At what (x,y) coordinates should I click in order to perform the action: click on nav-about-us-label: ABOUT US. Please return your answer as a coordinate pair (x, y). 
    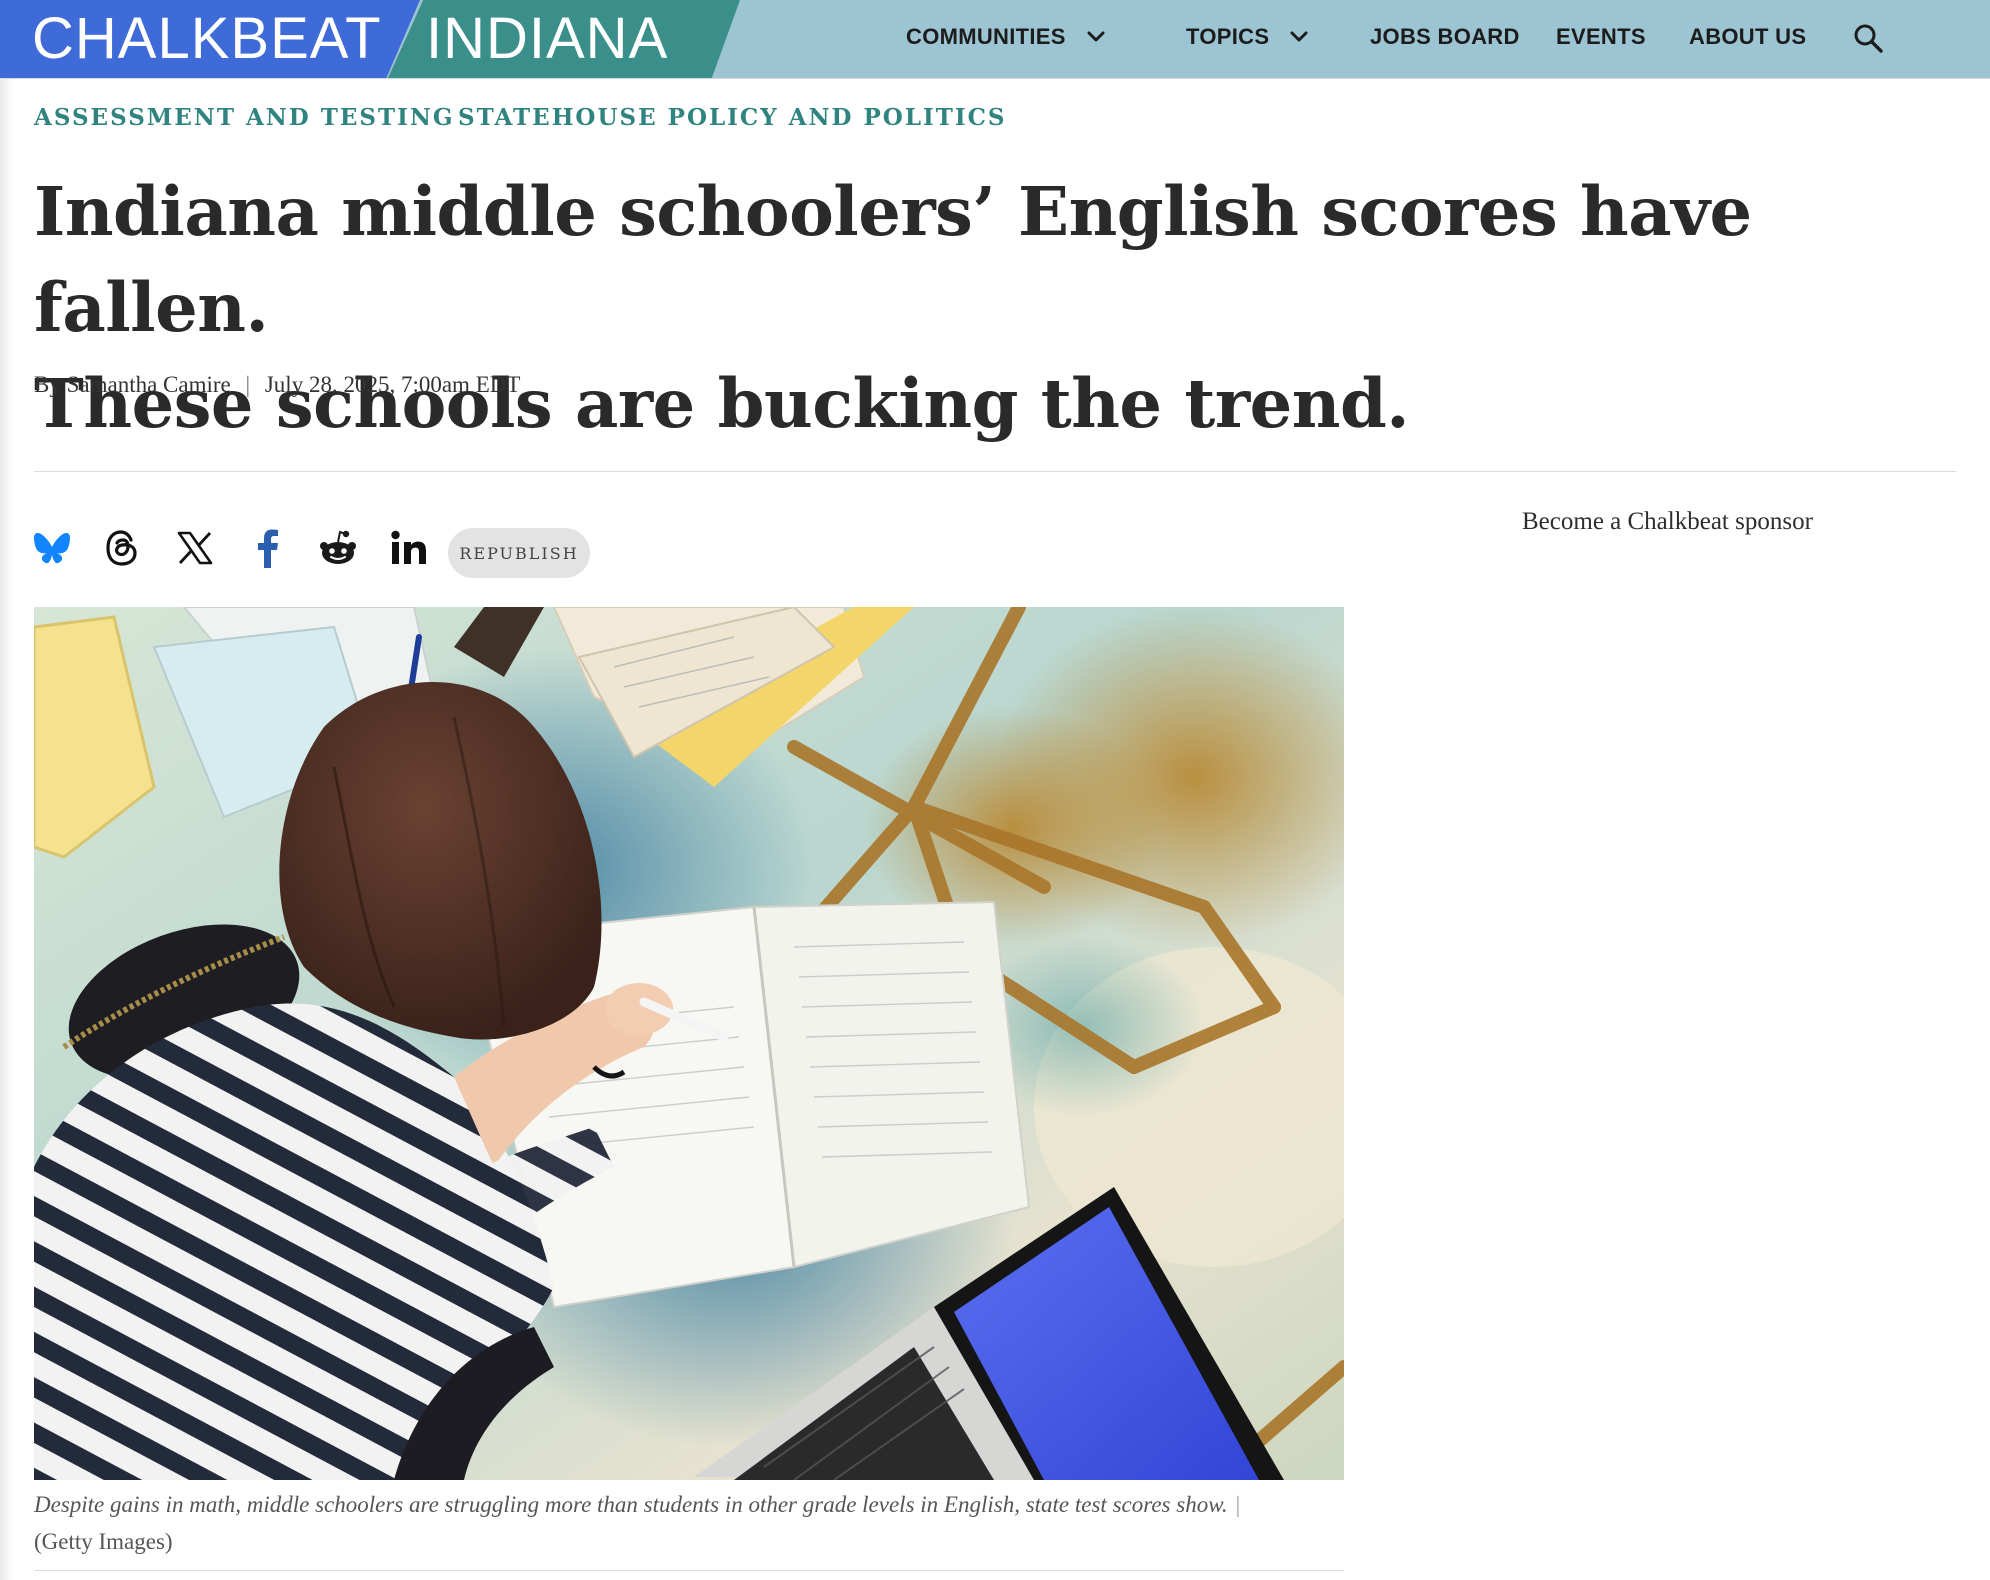
    Looking at the image, I should click on (1748, 36).